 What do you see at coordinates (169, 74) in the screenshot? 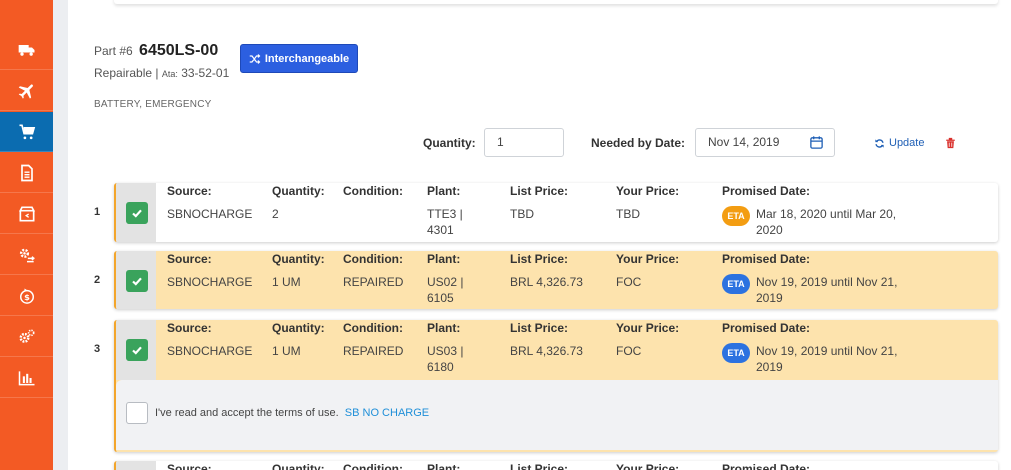
I see `ata-label: Ata:` at bounding box center [169, 74].